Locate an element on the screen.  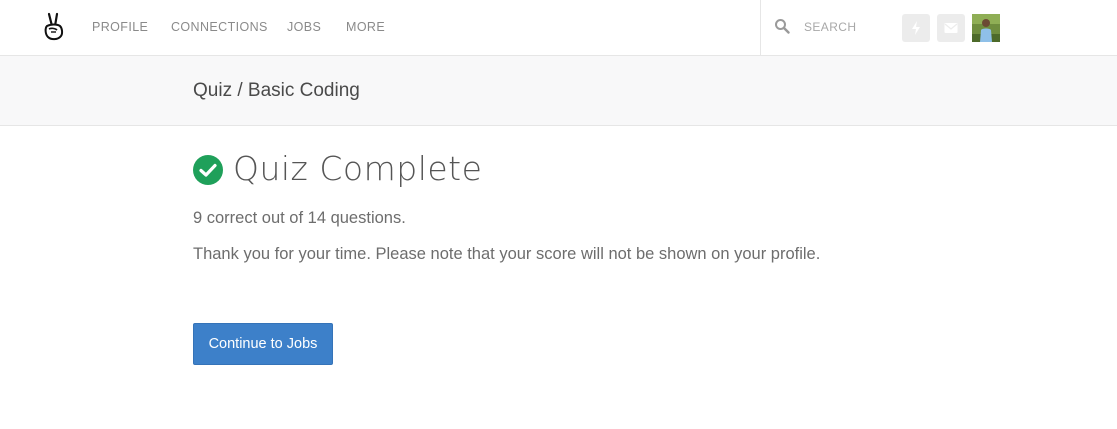
victory-hand-logo-icon is located at coordinates (54, 27).